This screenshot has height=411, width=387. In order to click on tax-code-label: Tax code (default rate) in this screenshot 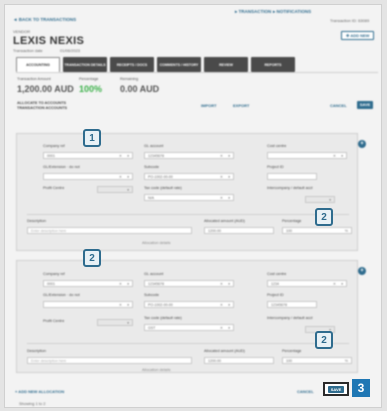, I will do `click(163, 318)`.